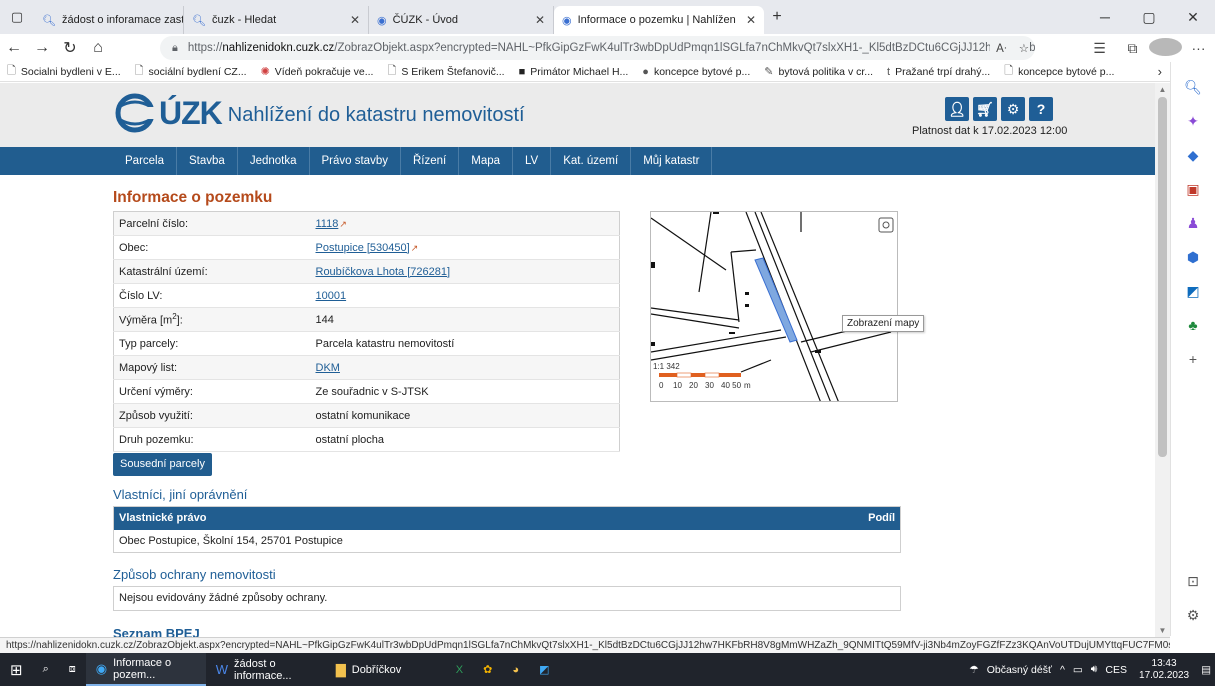 The height and width of the screenshot is (686, 1215). I want to click on browser-tab-active: ◉ Informace o pozemku | Nahlížen ✕, so click(659, 20).